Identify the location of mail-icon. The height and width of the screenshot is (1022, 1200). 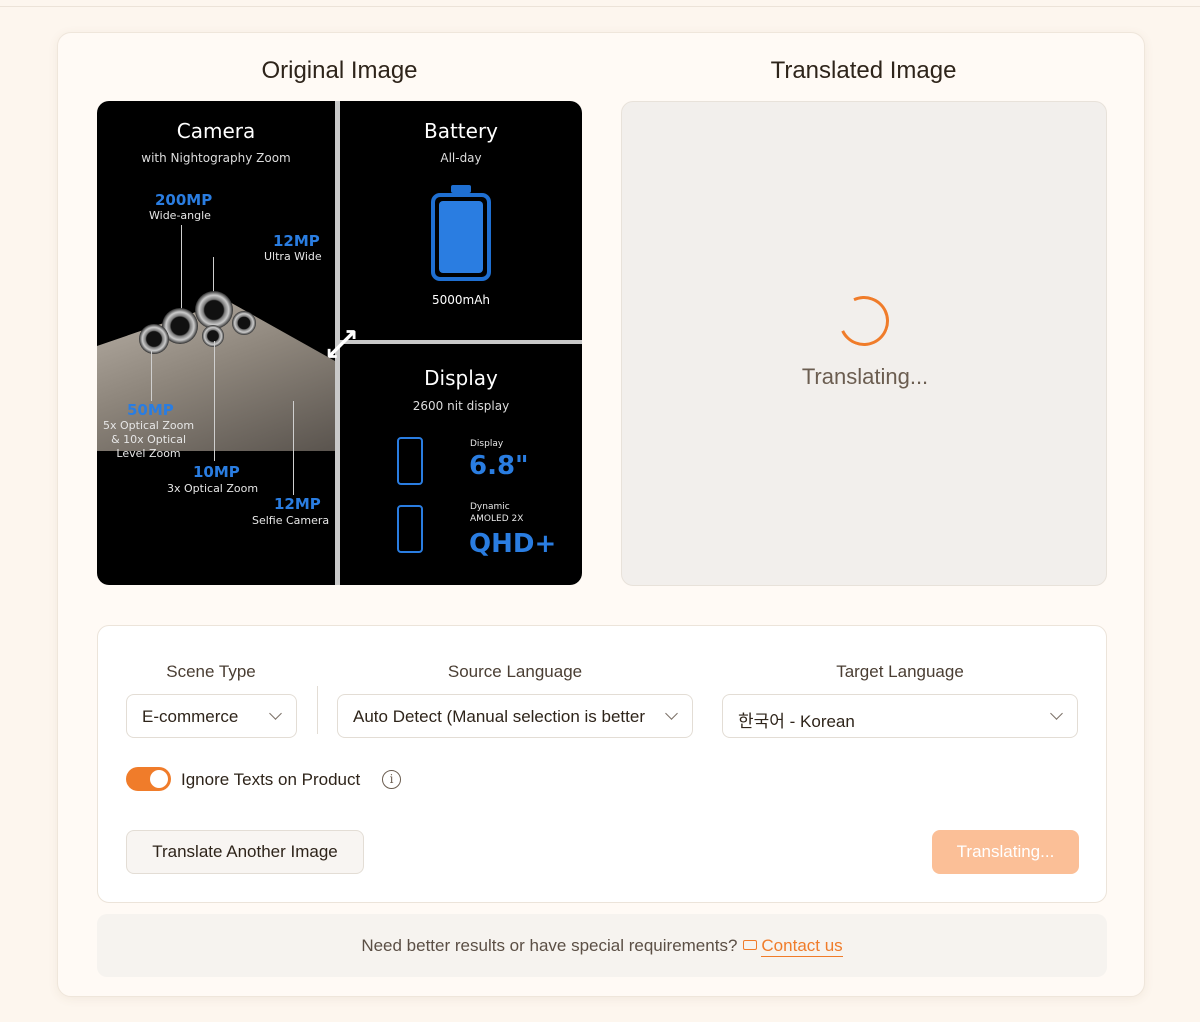
(750, 945).